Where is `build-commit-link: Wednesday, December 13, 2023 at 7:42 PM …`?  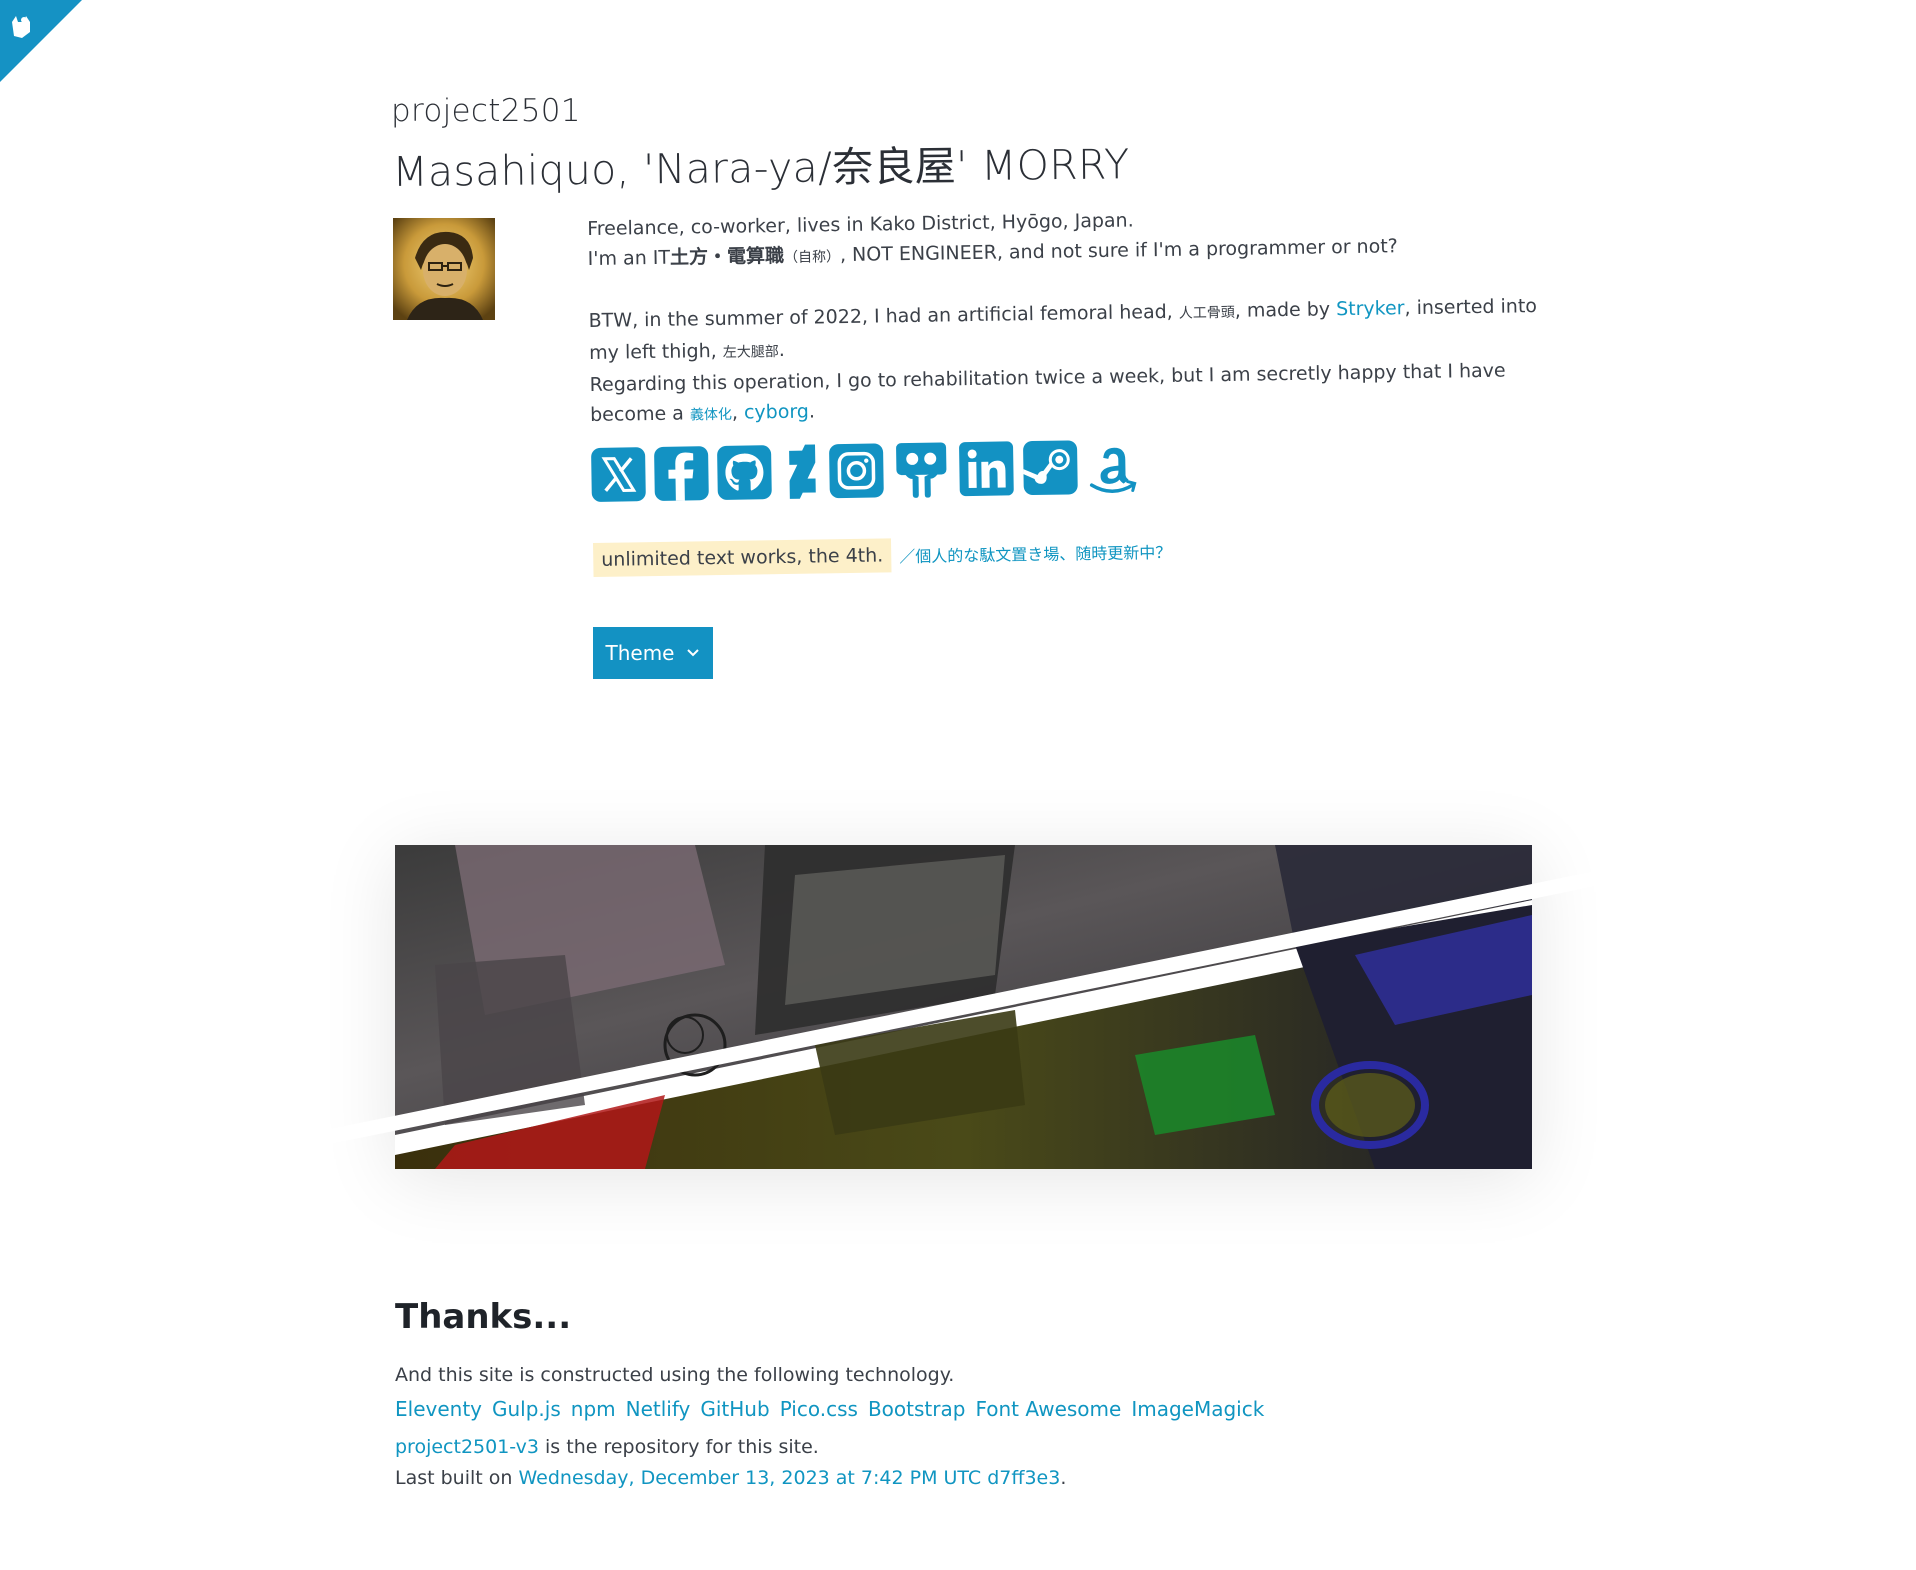
build-commit-link: Wednesday, December 13, 2023 at 7:42 PM … is located at coordinates (789, 1478).